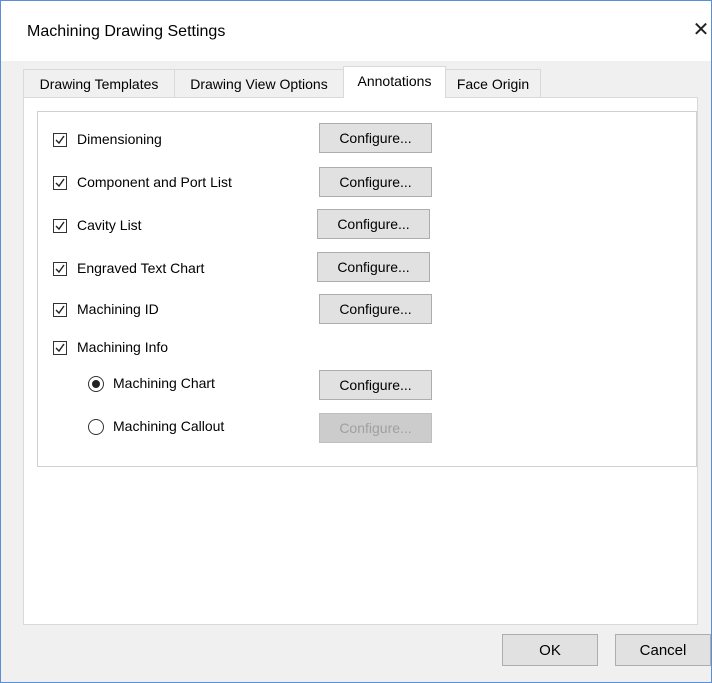 This screenshot has height=683, width=712. What do you see at coordinates (259, 83) in the screenshot?
I see `tab-drawing-view-options: Drawing View Options` at bounding box center [259, 83].